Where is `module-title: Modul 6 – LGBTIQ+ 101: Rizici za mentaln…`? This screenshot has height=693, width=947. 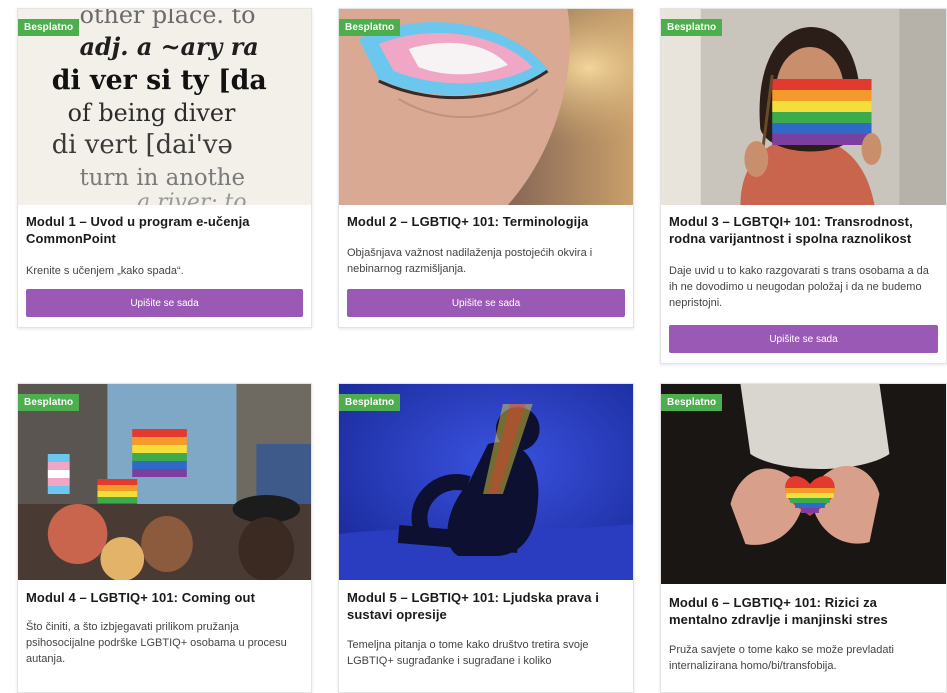 module-title: Modul 6 – LGBTIQ+ 101: Rizici za mentaln… is located at coordinates (803, 611).